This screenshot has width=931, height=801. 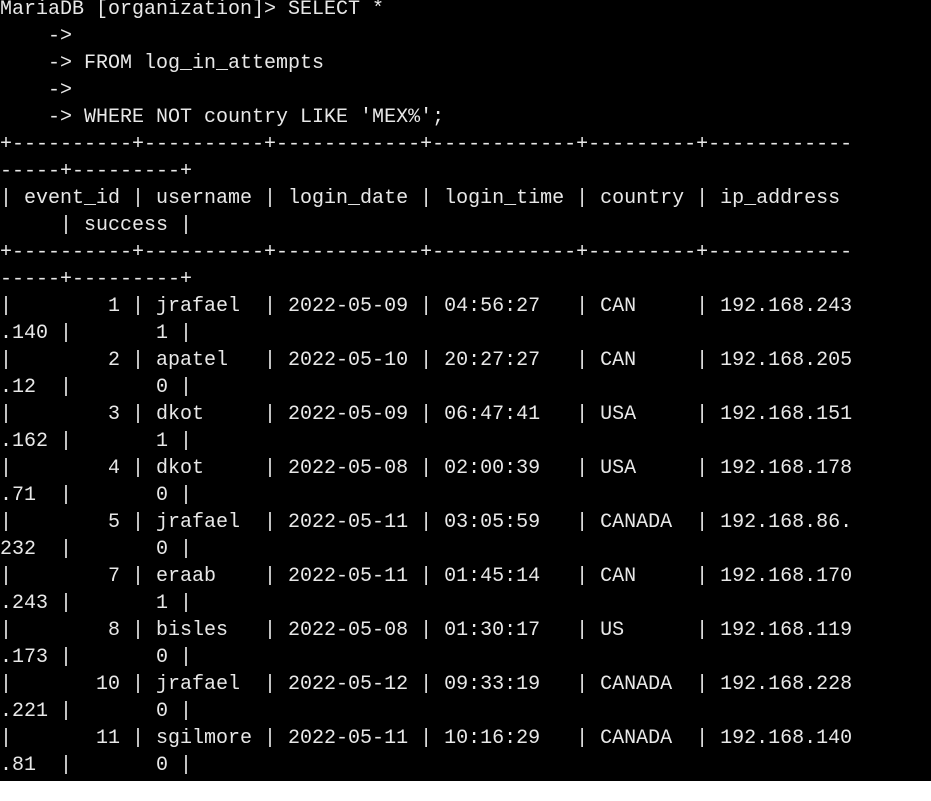 What do you see at coordinates (162, 63) in the screenshot?
I see `continuation-line: -> FROM log_in_attempts` at bounding box center [162, 63].